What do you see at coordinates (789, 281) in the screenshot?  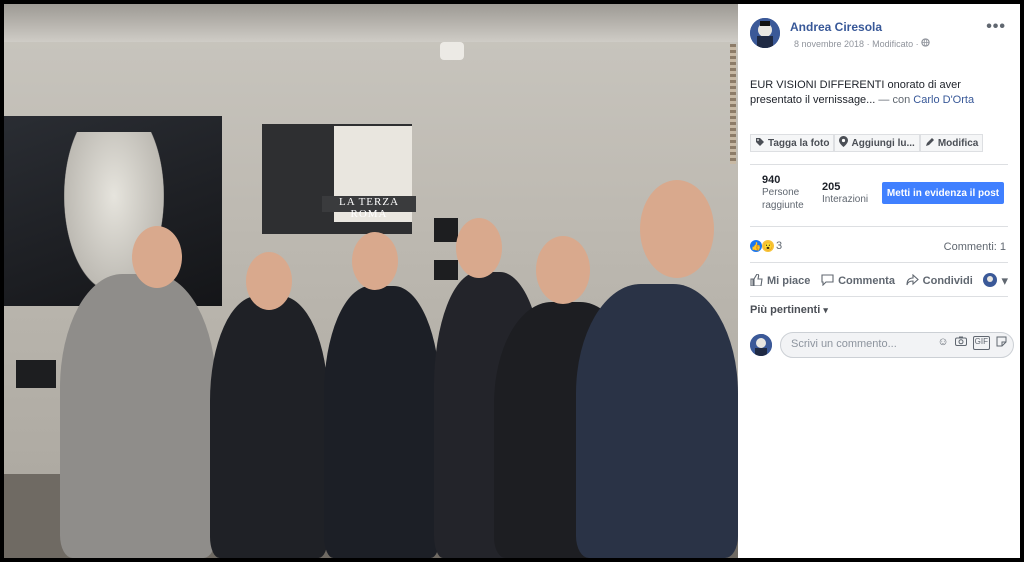 I see `like-label: Mi piace` at bounding box center [789, 281].